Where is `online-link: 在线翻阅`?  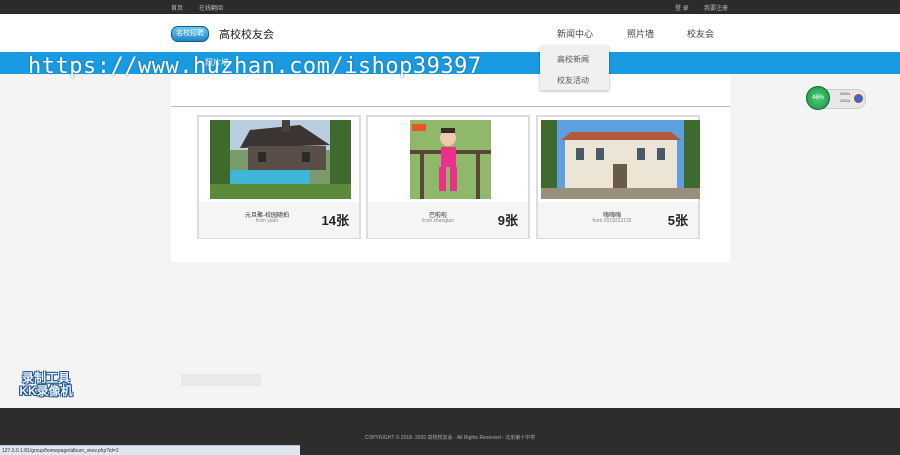
online-link: 在线翻阅 is located at coordinates (211, 7).